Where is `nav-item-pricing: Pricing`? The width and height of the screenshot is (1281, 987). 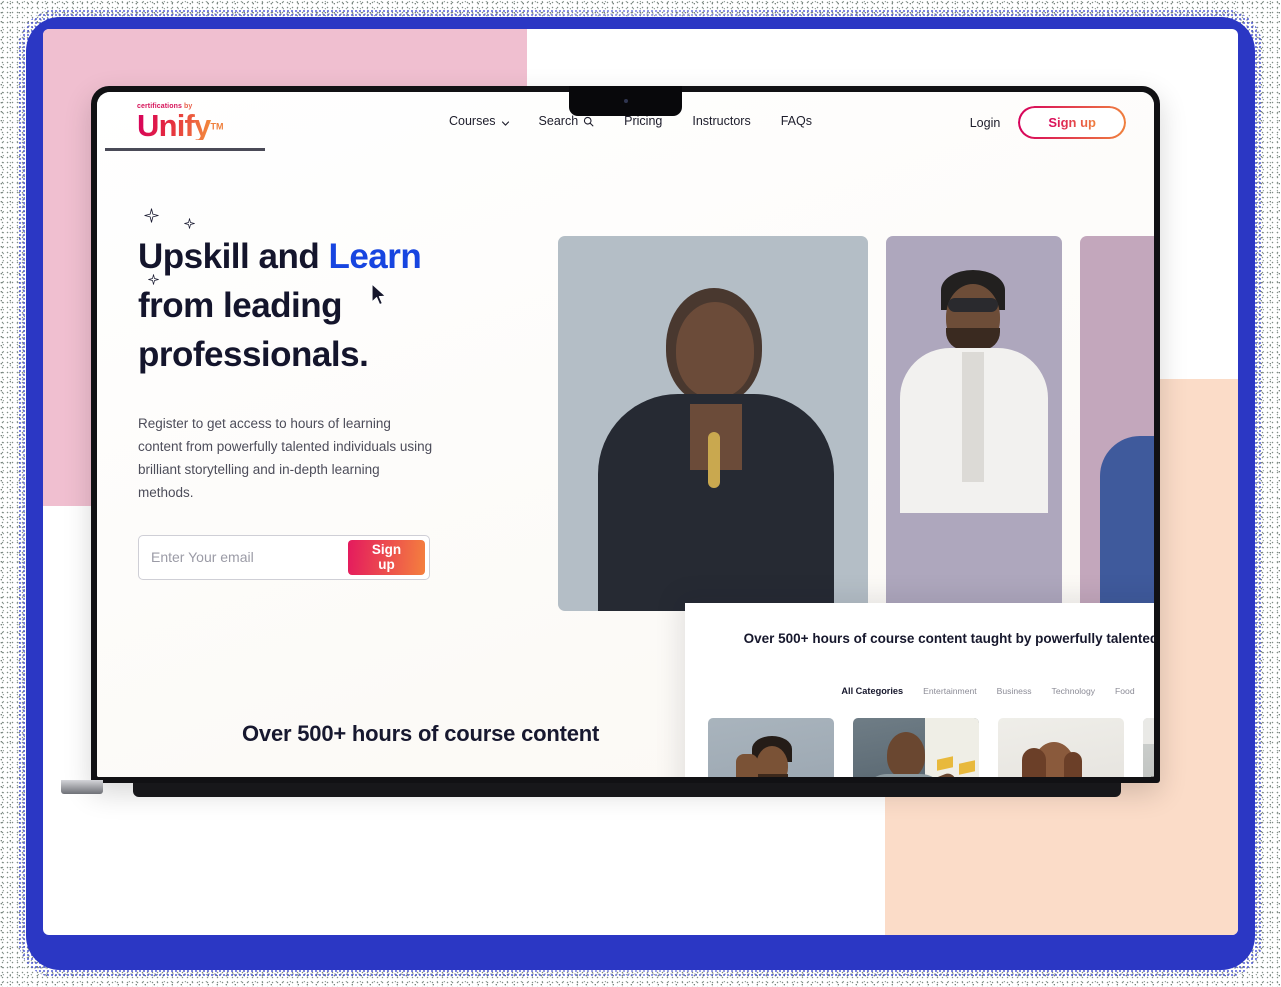
nav-item-pricing: Pricing is located at coordinates (643, 121).